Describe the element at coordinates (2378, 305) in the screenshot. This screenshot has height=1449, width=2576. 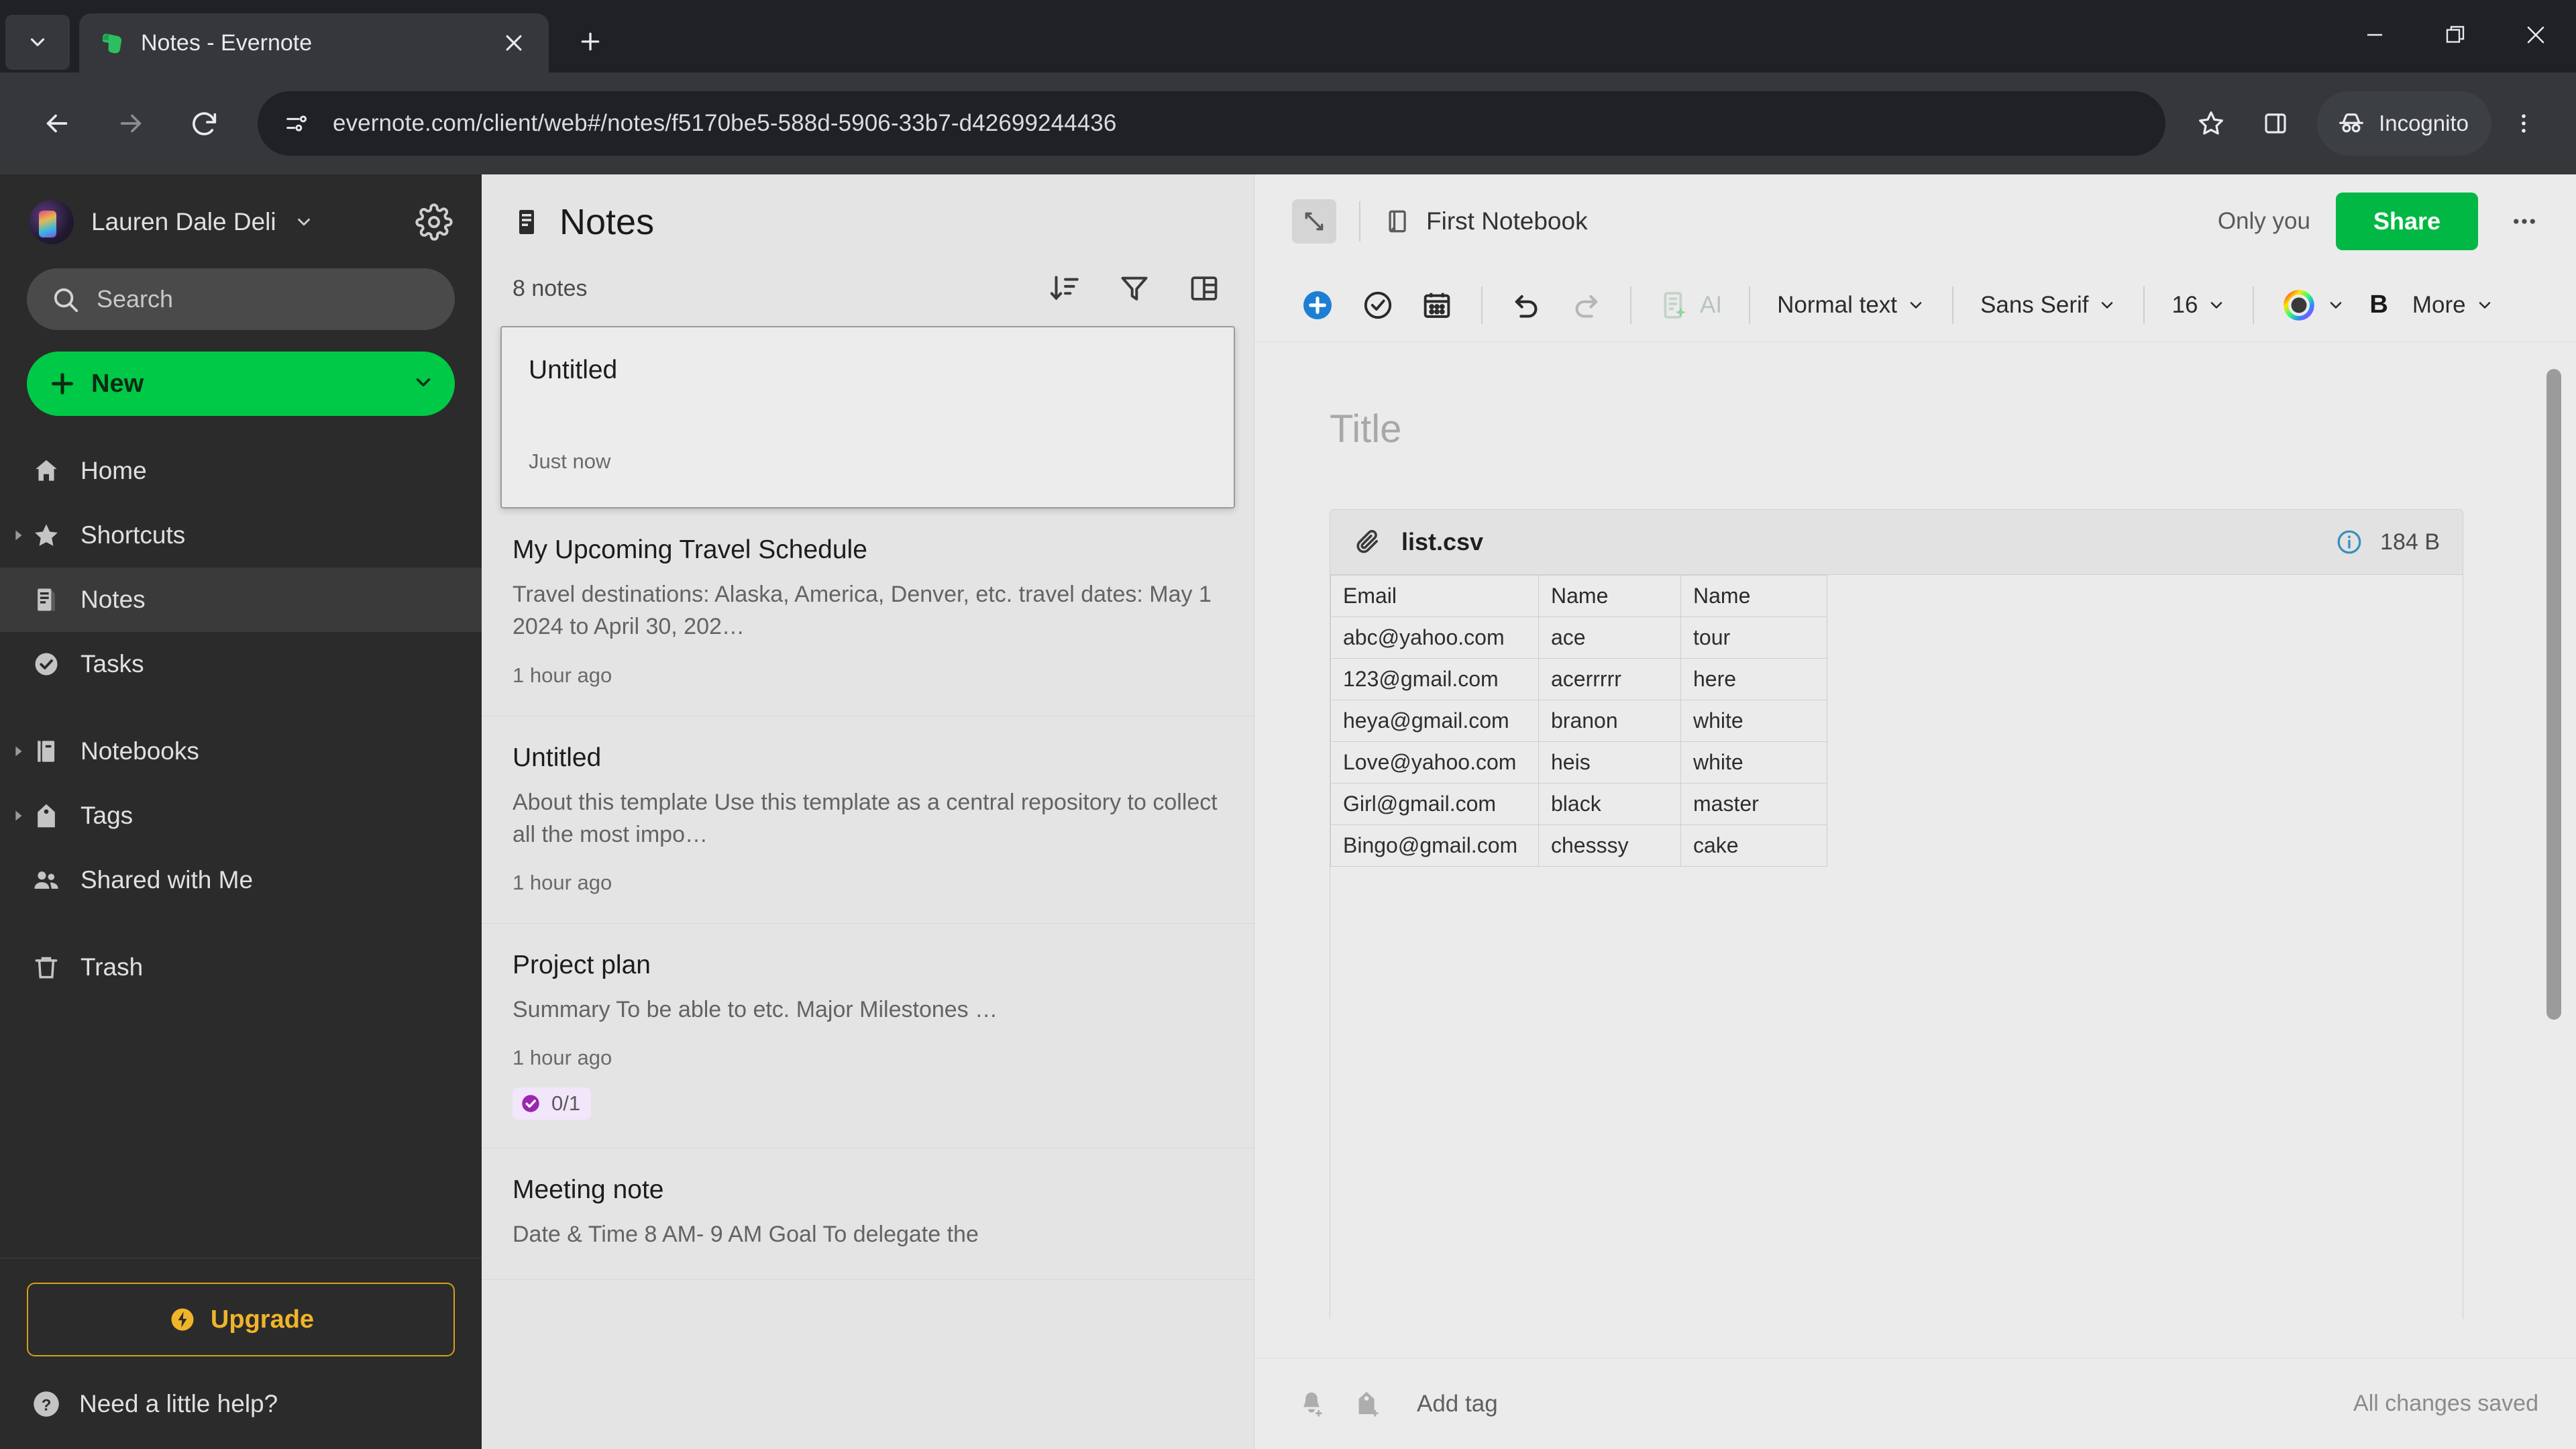
I see `bold-button: B` at that location.